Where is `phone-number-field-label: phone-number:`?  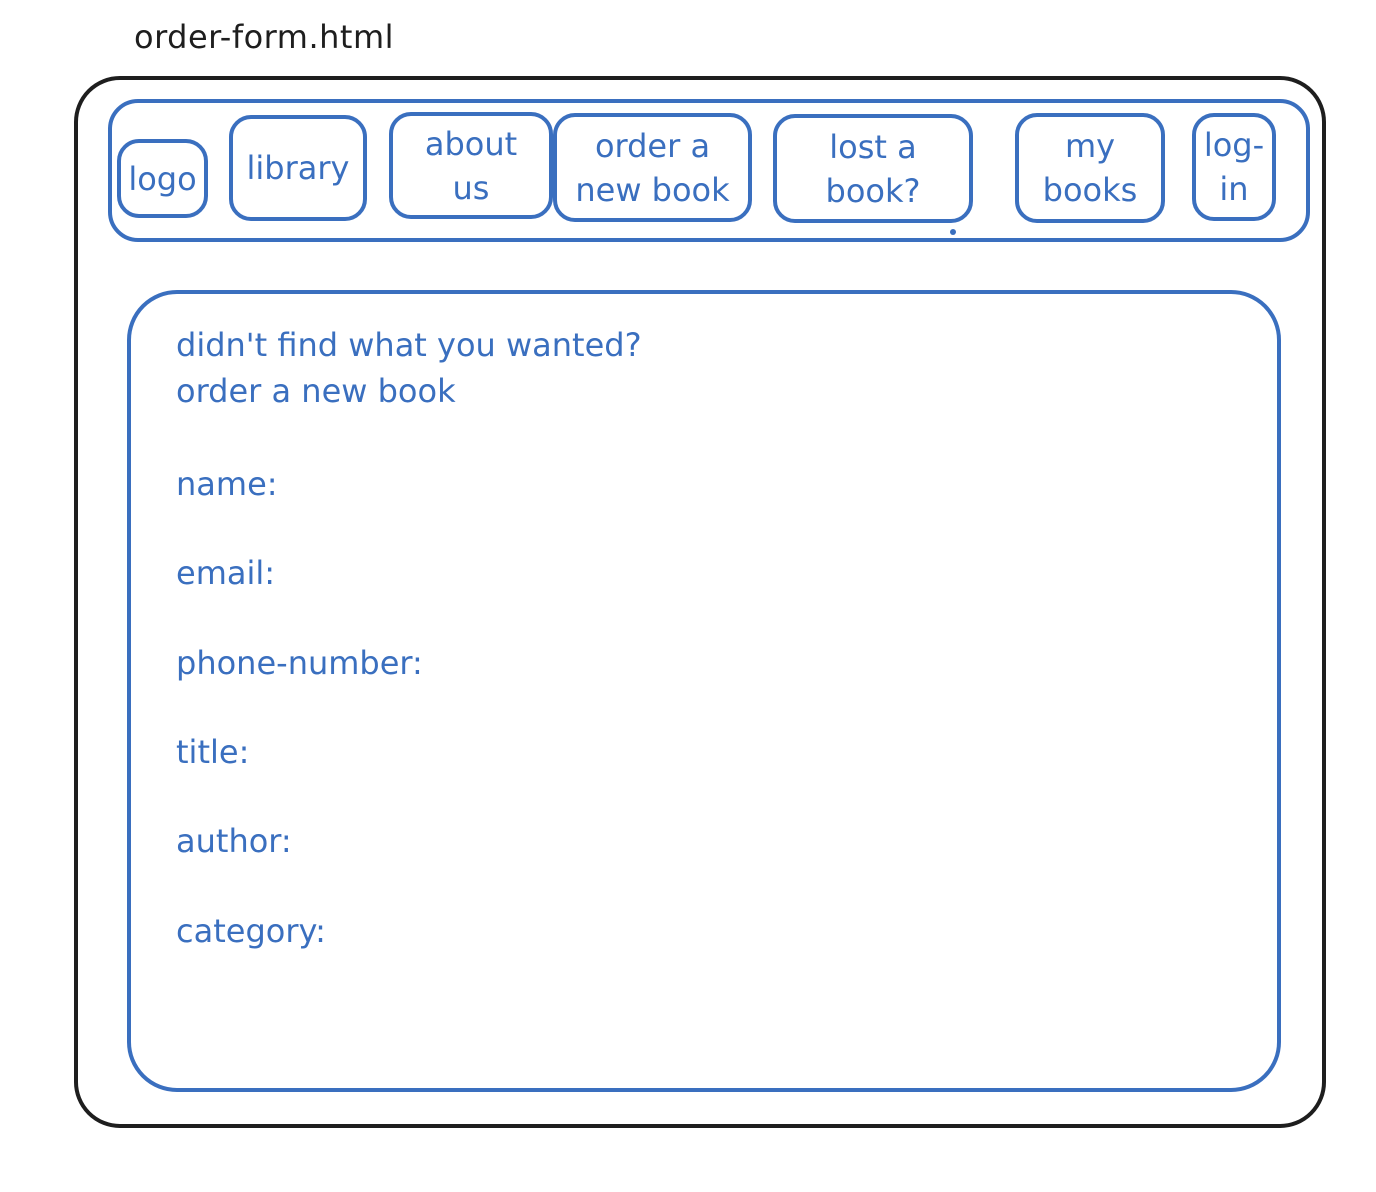 phone-number-field-label: phone-number: is located at coordinates (299, 663).